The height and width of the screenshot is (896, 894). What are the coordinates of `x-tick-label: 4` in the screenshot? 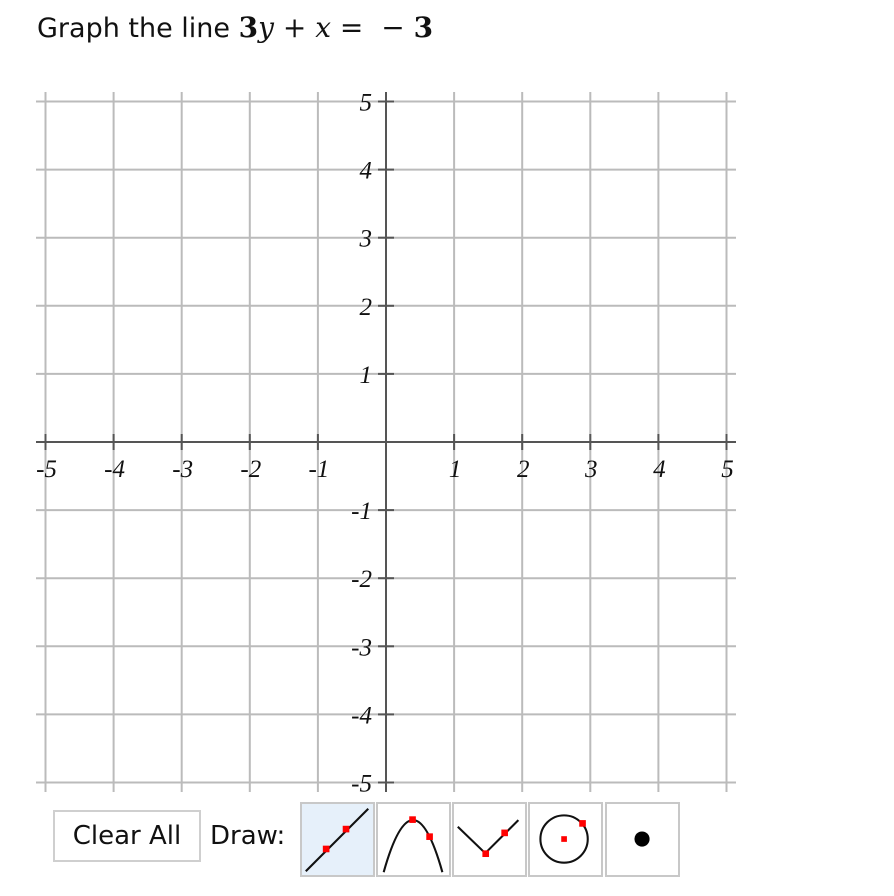 It's located at (659, 469).